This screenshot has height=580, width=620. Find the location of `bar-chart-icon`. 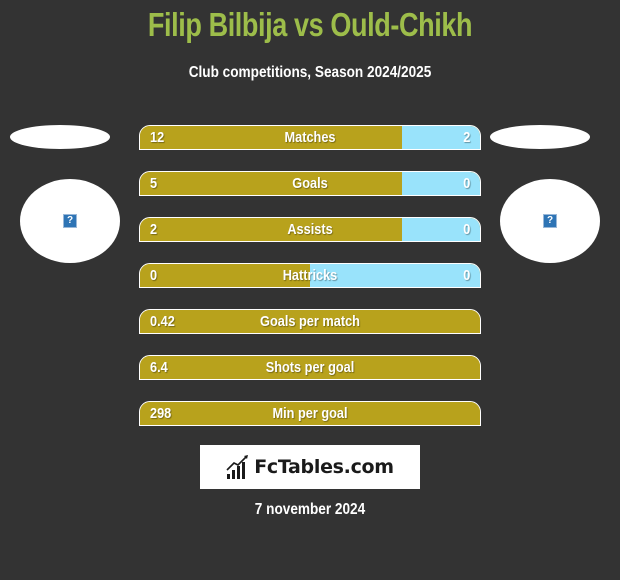

bar-chart-icon is located at coordinates (237, 467).